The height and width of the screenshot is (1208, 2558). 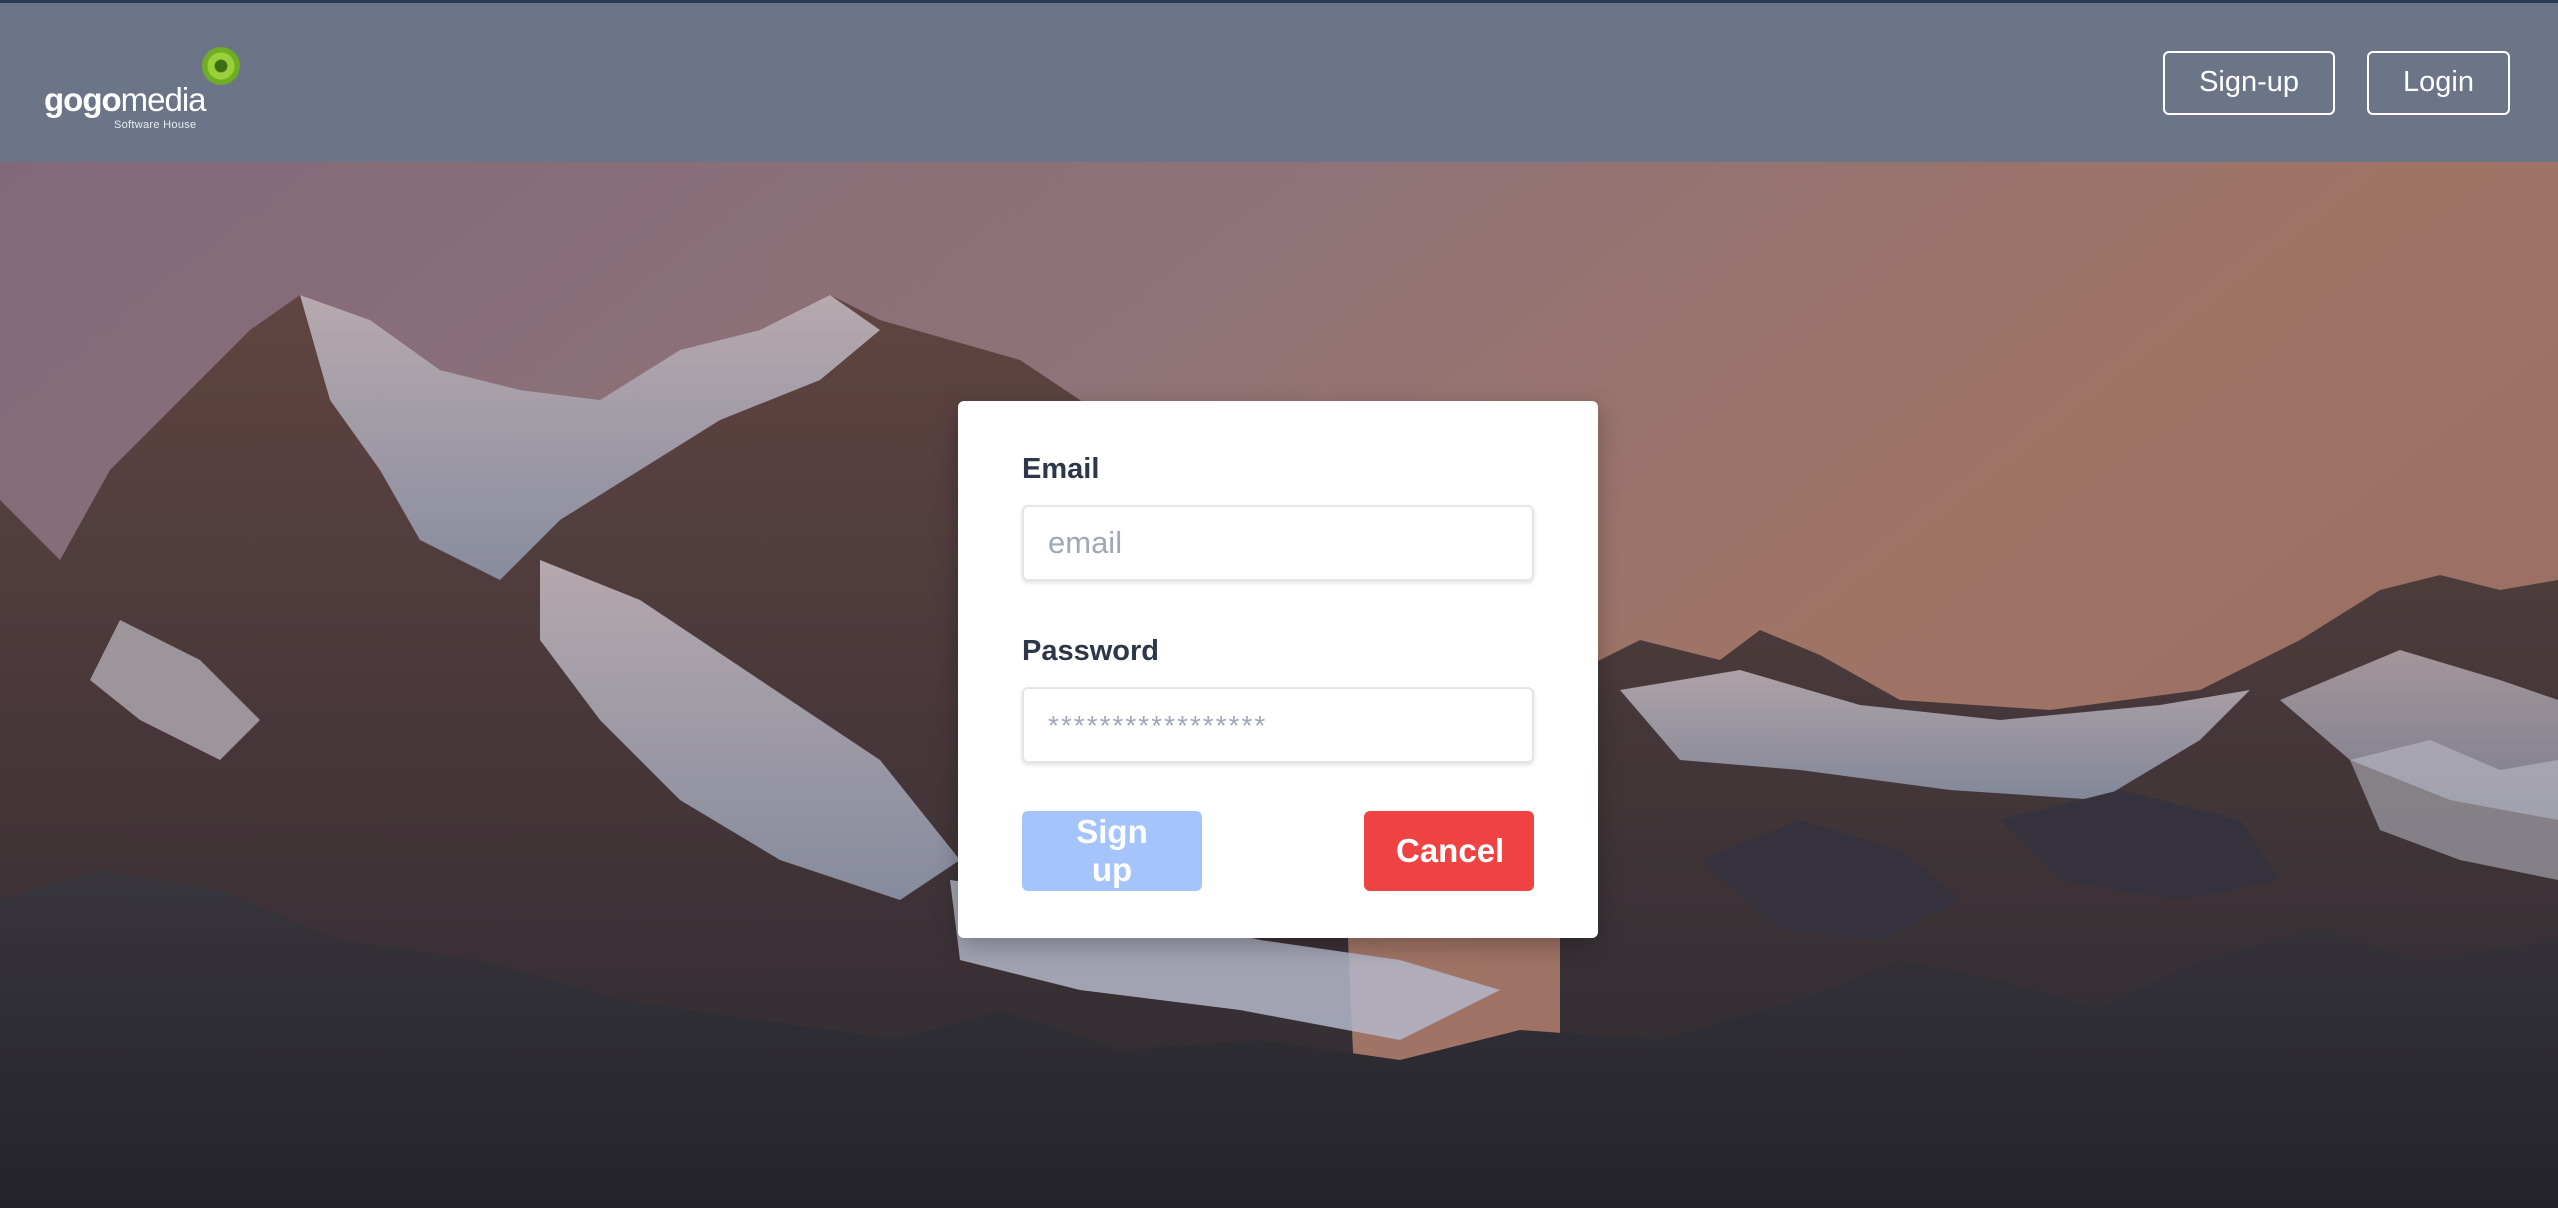 What do you see at coordinates (1278, 543) in the screenshot?
I see `email-input` at bounding box center [1278, 543].